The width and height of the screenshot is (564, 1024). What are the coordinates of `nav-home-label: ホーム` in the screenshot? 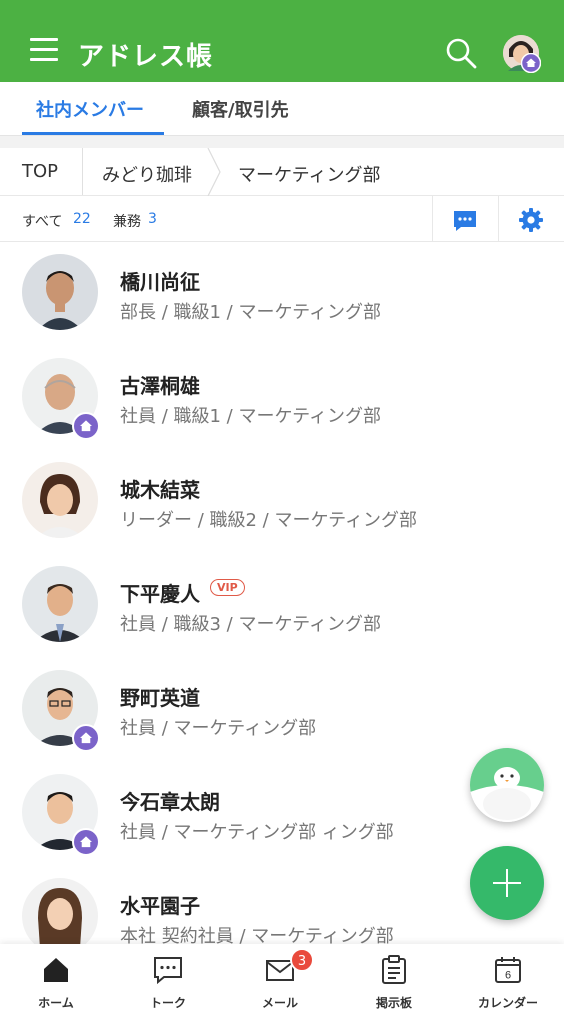 It's located at (56, 1003).